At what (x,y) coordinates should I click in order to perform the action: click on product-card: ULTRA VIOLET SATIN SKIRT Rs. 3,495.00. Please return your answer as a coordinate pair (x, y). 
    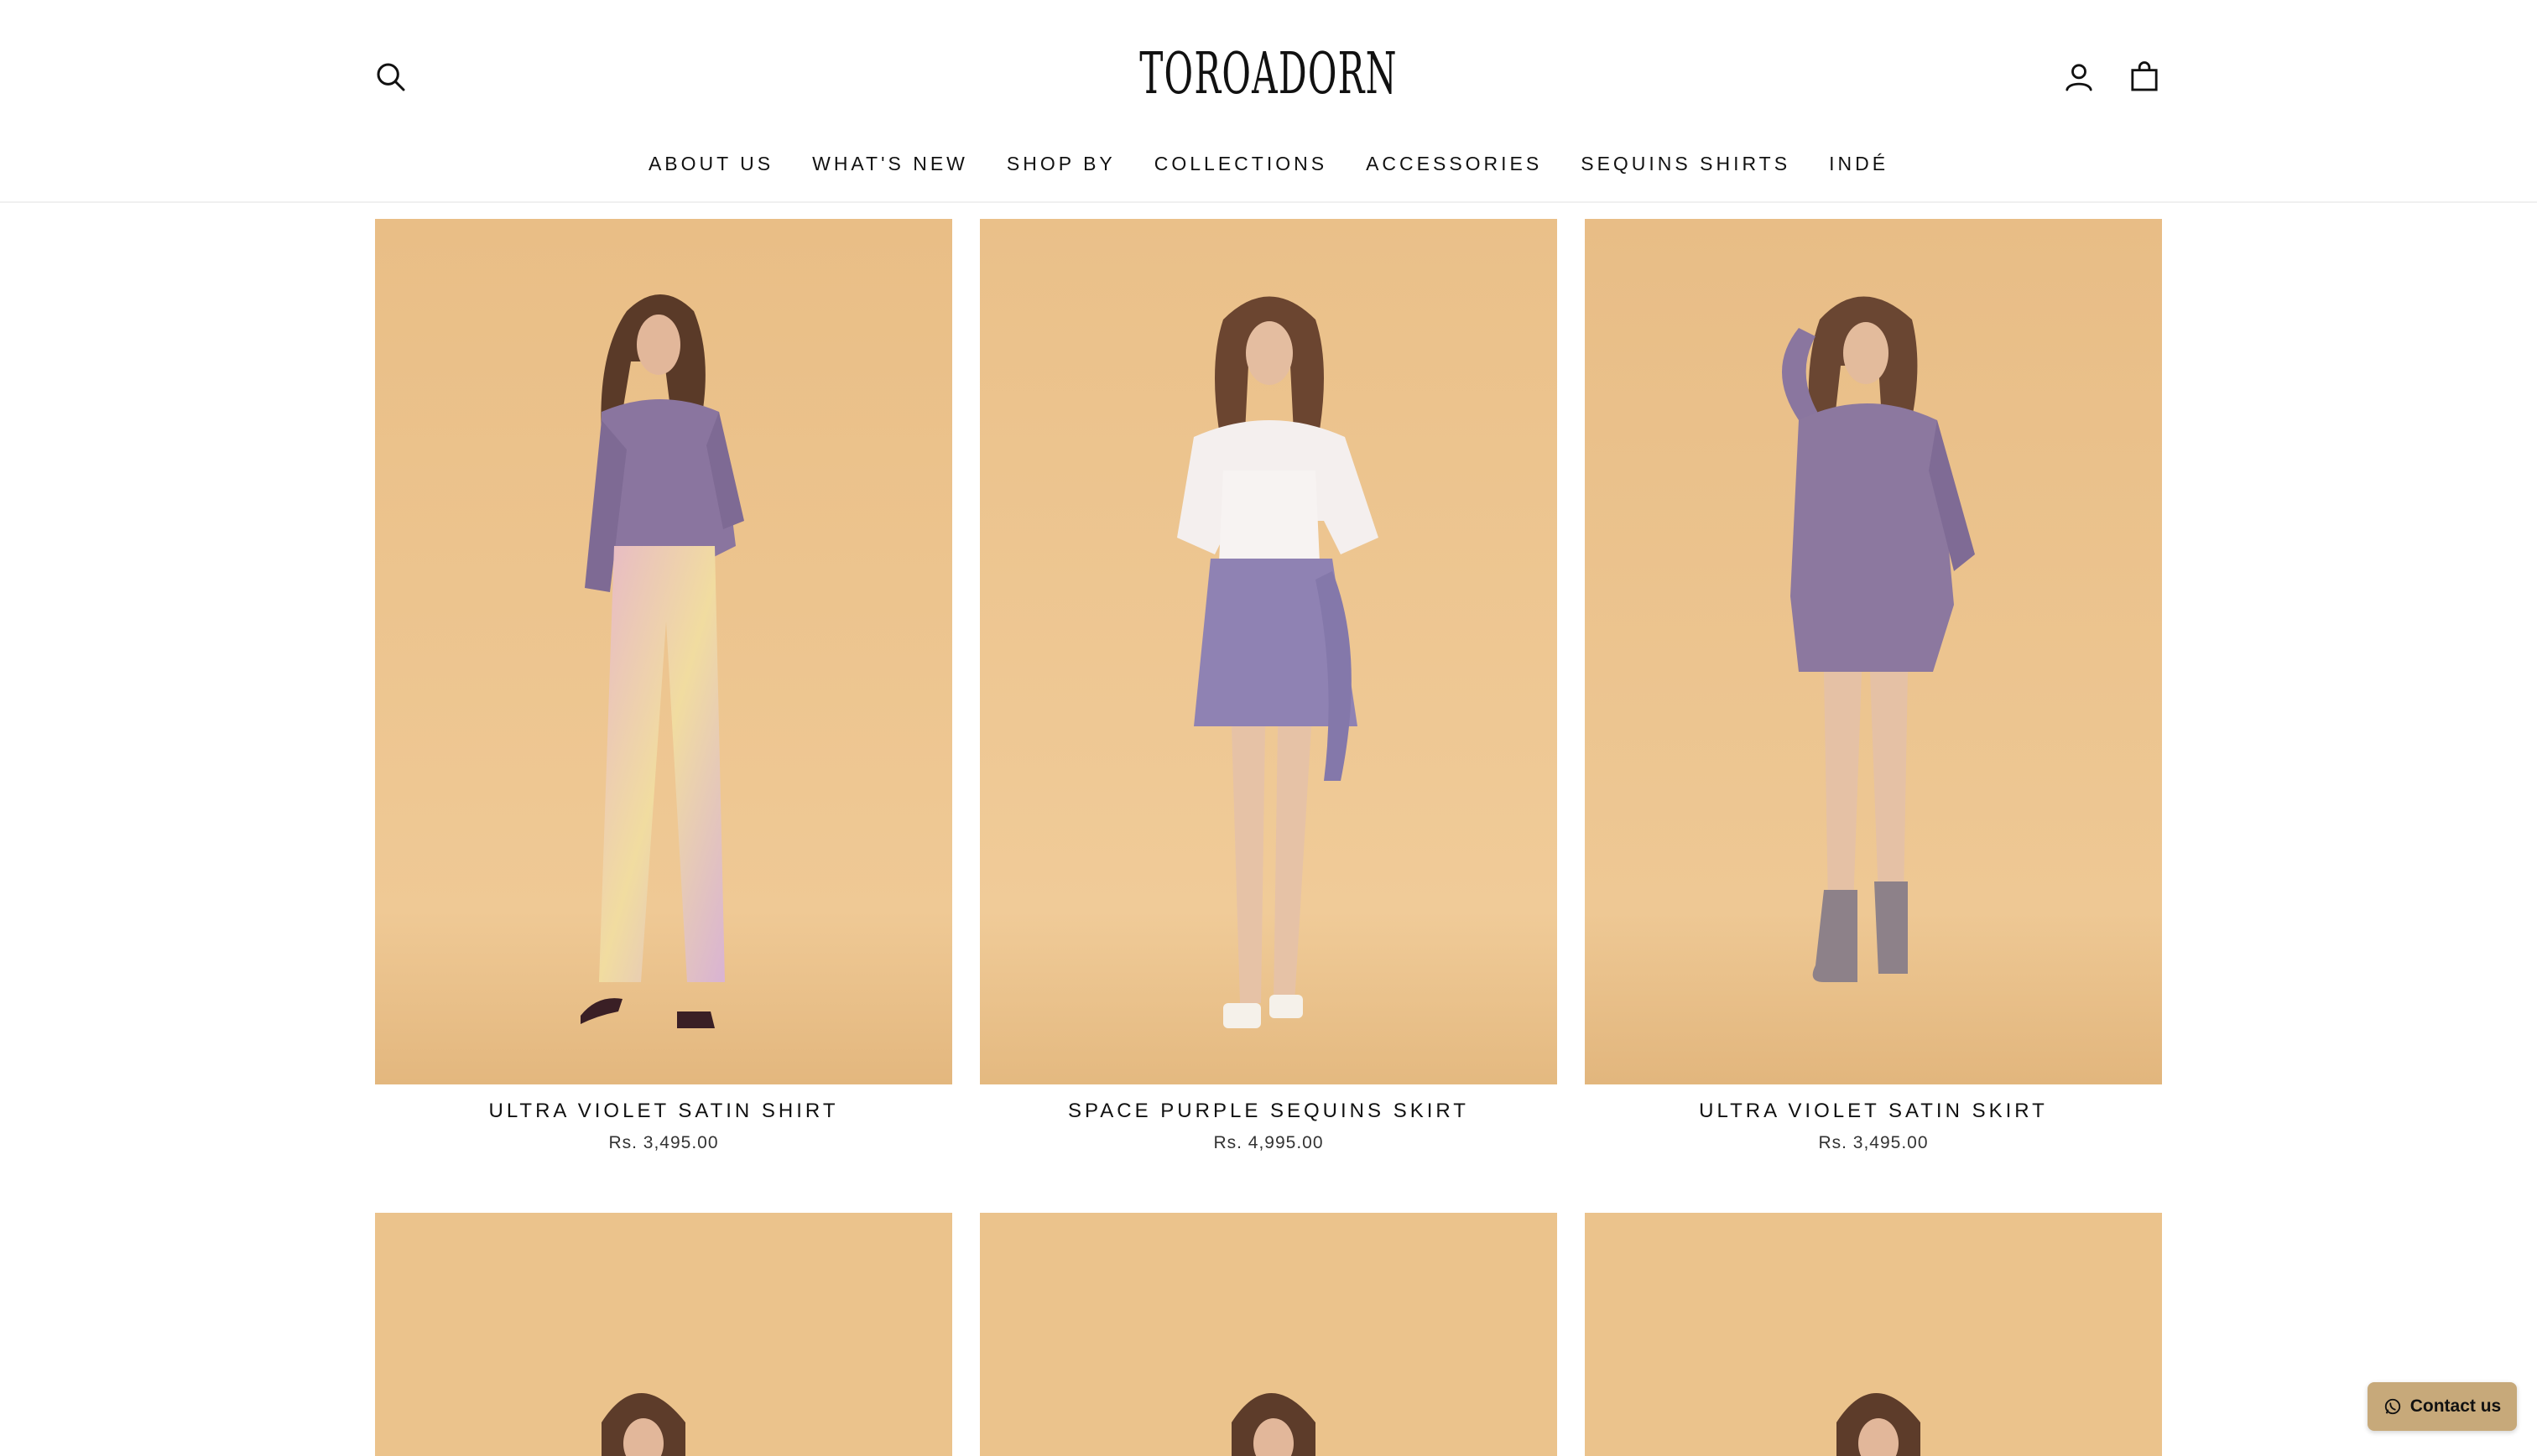
    Looking at the image, I should click on (1873, 686).